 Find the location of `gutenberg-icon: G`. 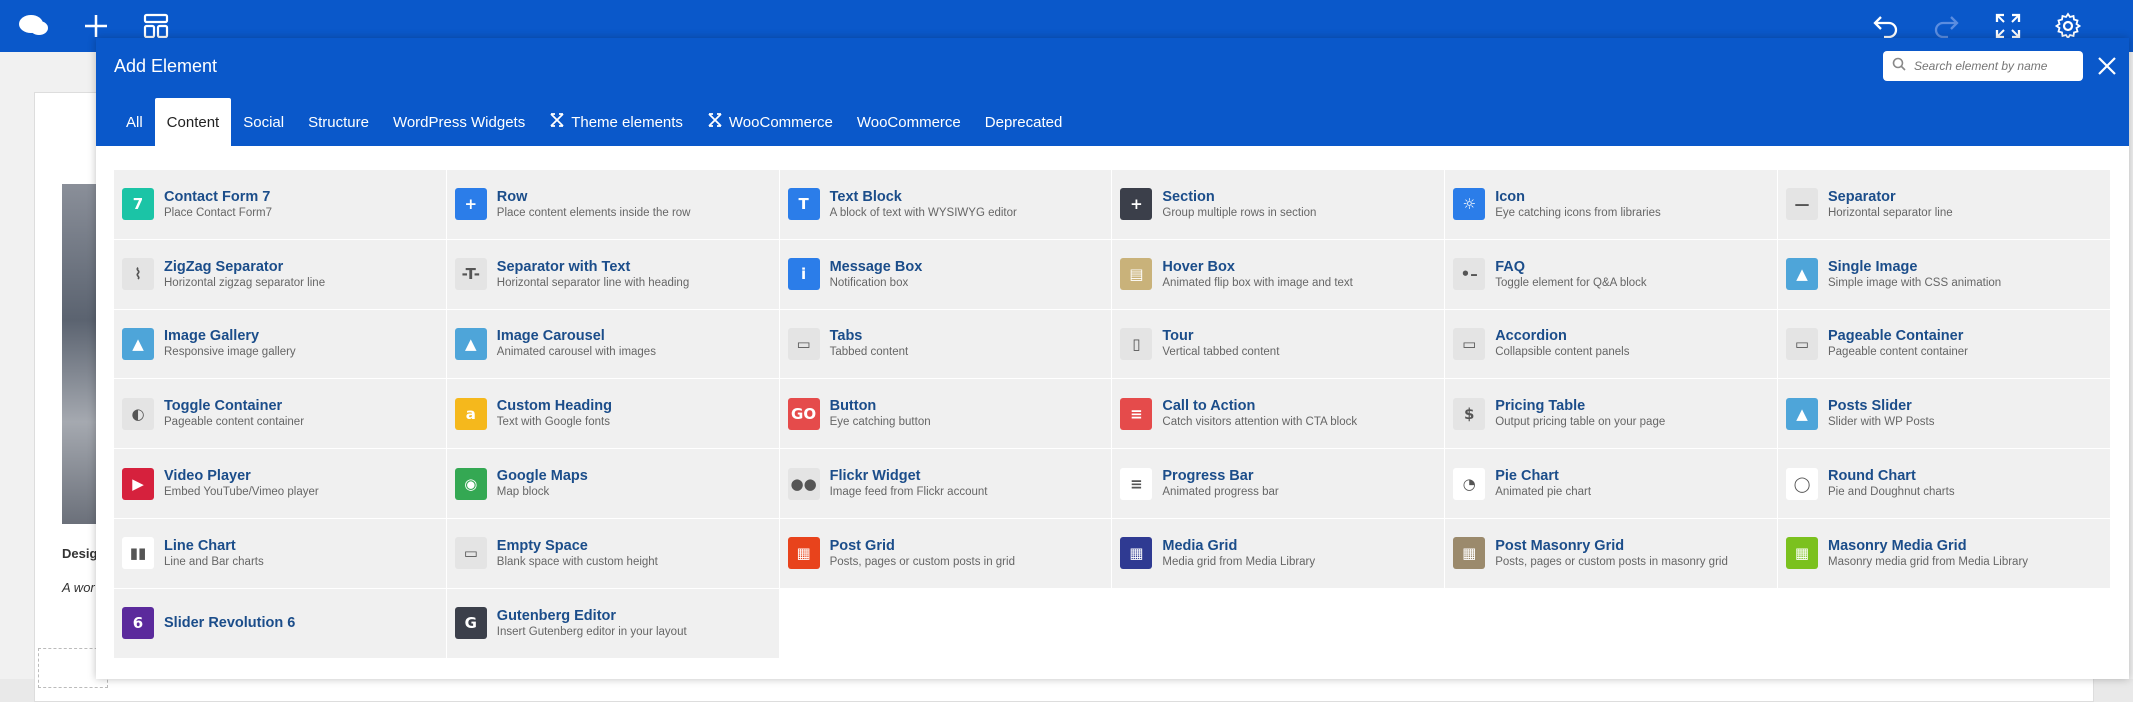

gutenberg-icon: G is located at coordinates (470, 623).